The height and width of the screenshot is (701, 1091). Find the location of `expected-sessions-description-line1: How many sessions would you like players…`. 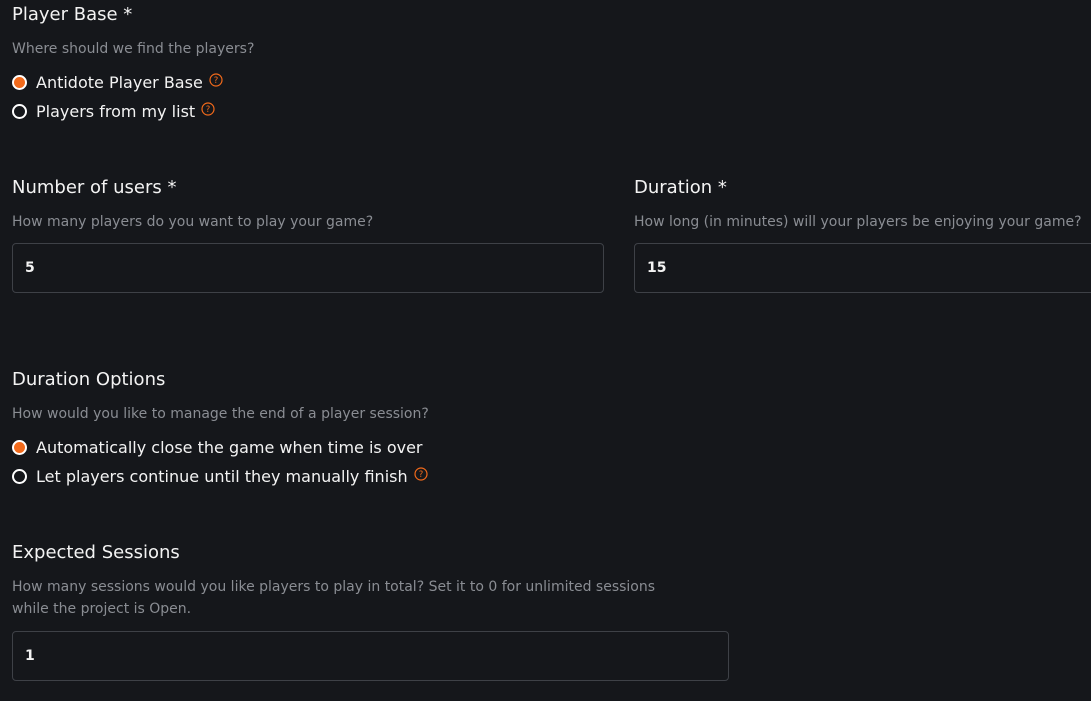

expected-sessions-description-line1: How many sessions would you like players… is located at coordinates (334, 587).